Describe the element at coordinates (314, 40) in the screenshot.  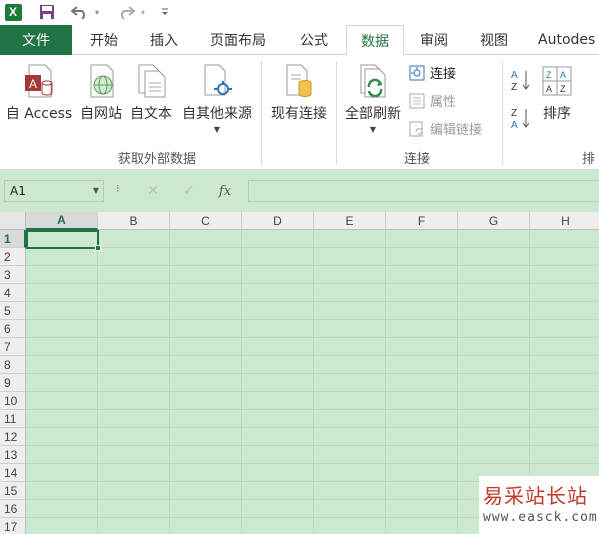
I see `tab-formulas: 公式` at that location.